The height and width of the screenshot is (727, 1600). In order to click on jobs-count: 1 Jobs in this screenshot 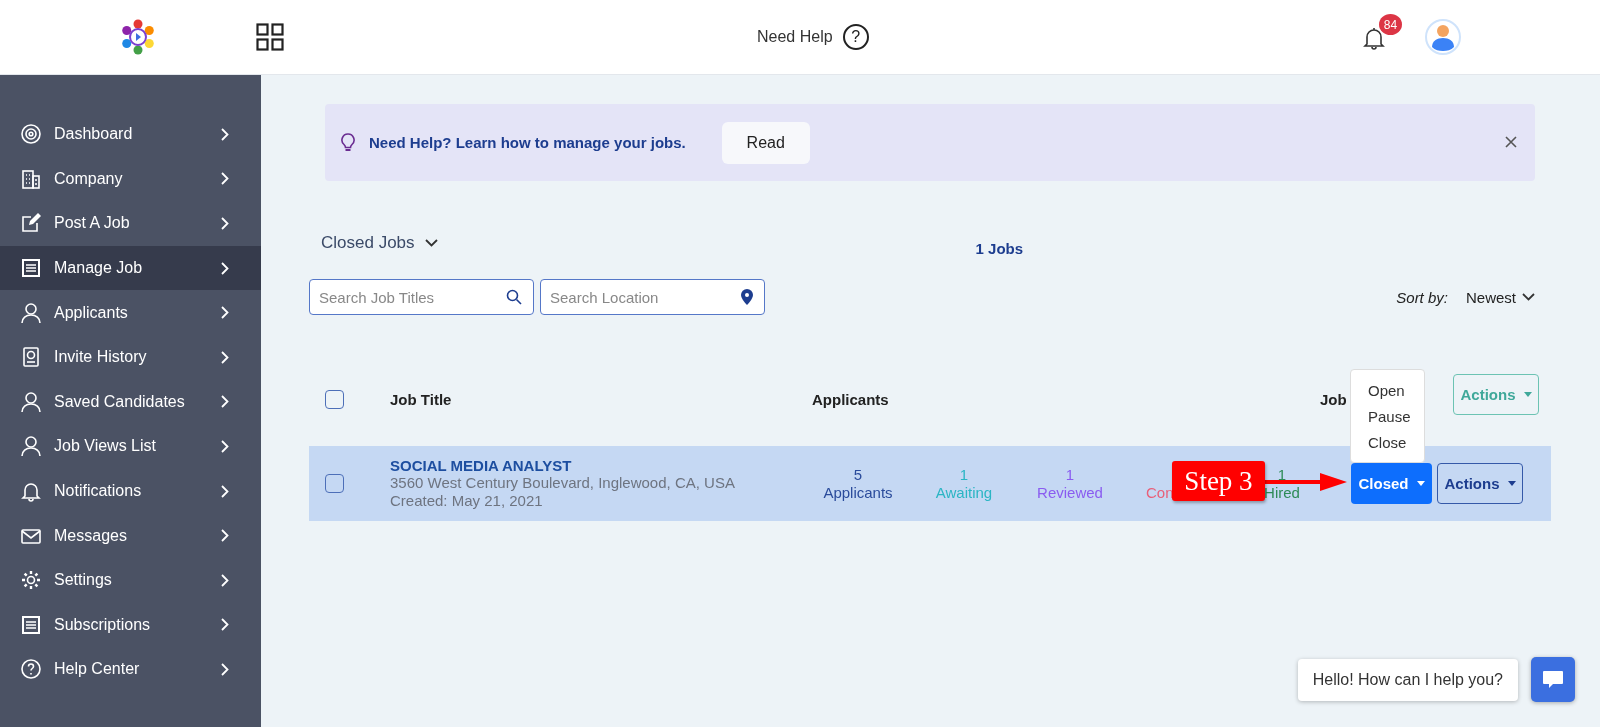, I will do `click(999, 248)`.